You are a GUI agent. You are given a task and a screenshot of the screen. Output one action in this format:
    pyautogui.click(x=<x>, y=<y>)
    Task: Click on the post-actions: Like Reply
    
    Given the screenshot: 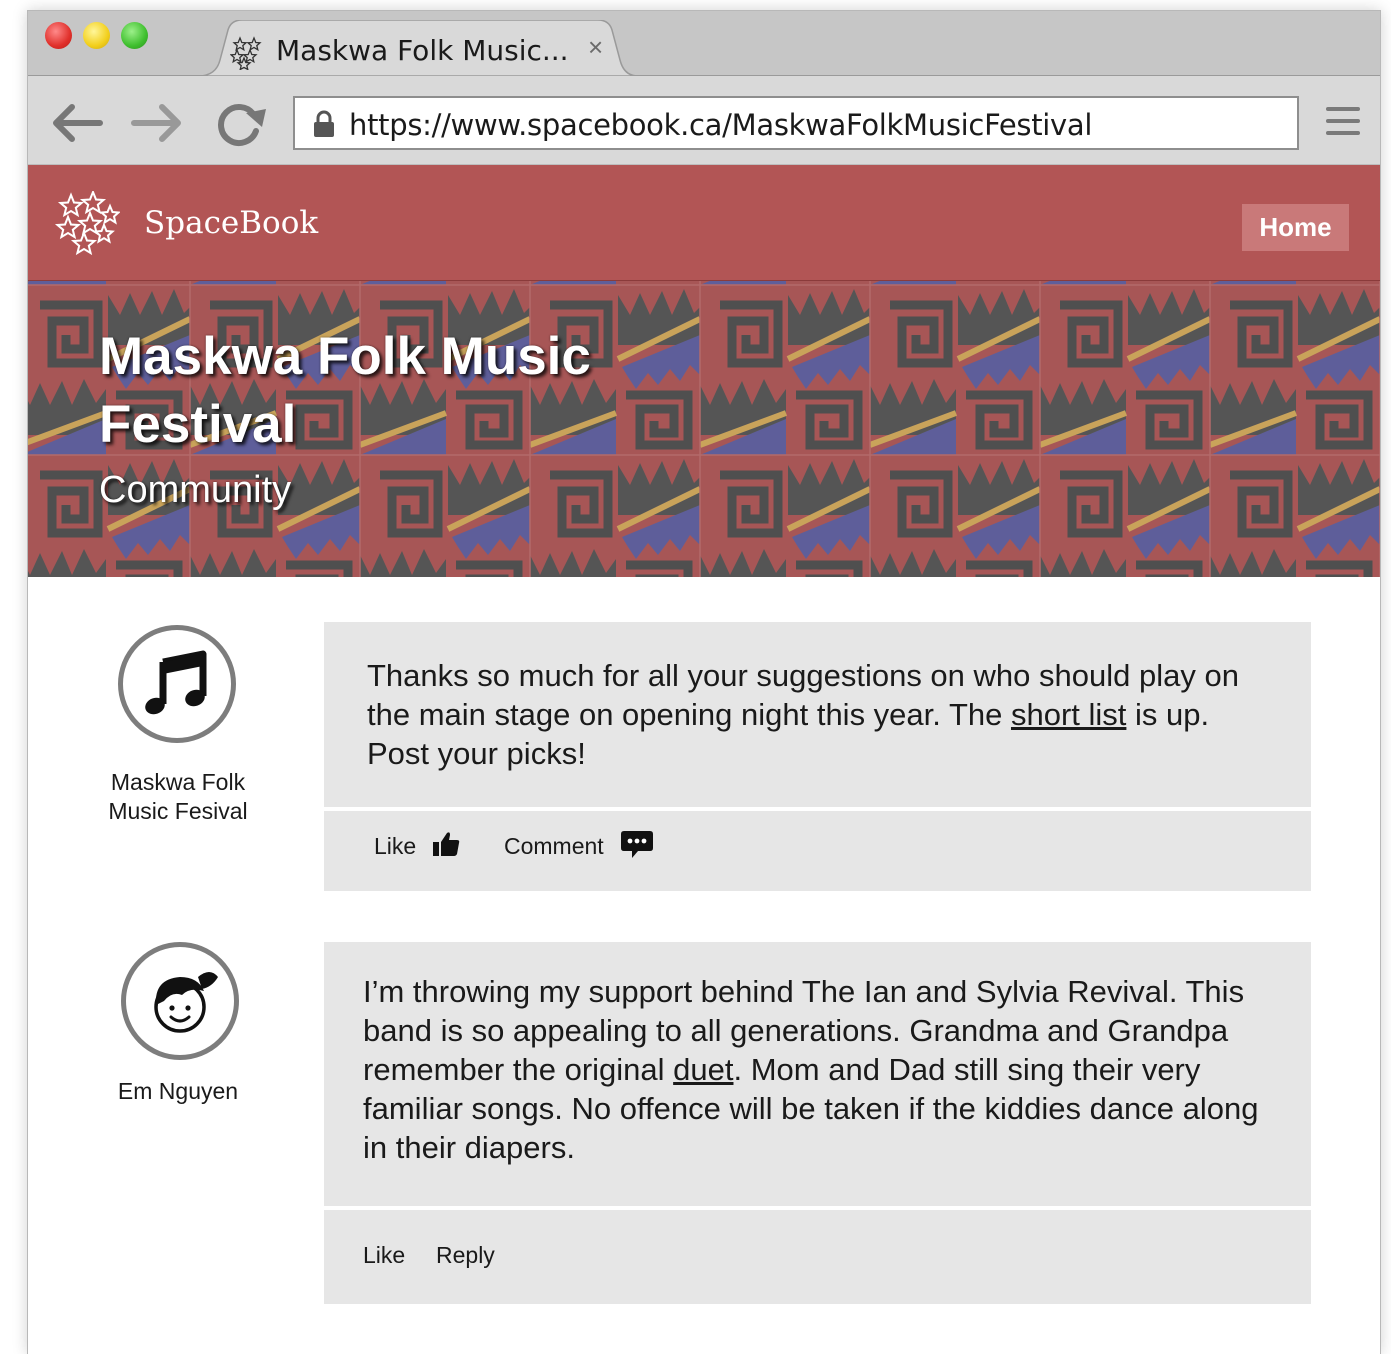 What is the action you would take?
    pyautogui.click(x=817, y=1257)
    